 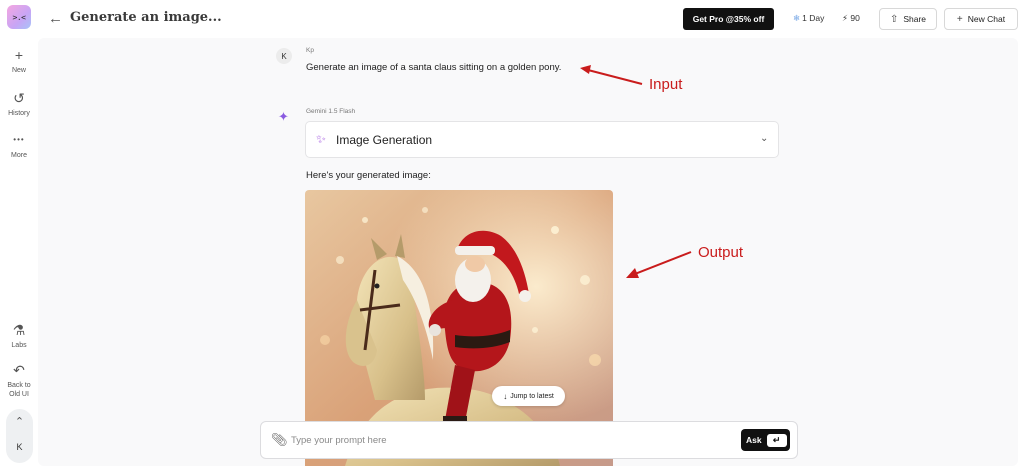 What do you see at coordinates (721, 252) in the screenshot?
I see `output-annotation-label: Output` at bounding box center [721, 252].